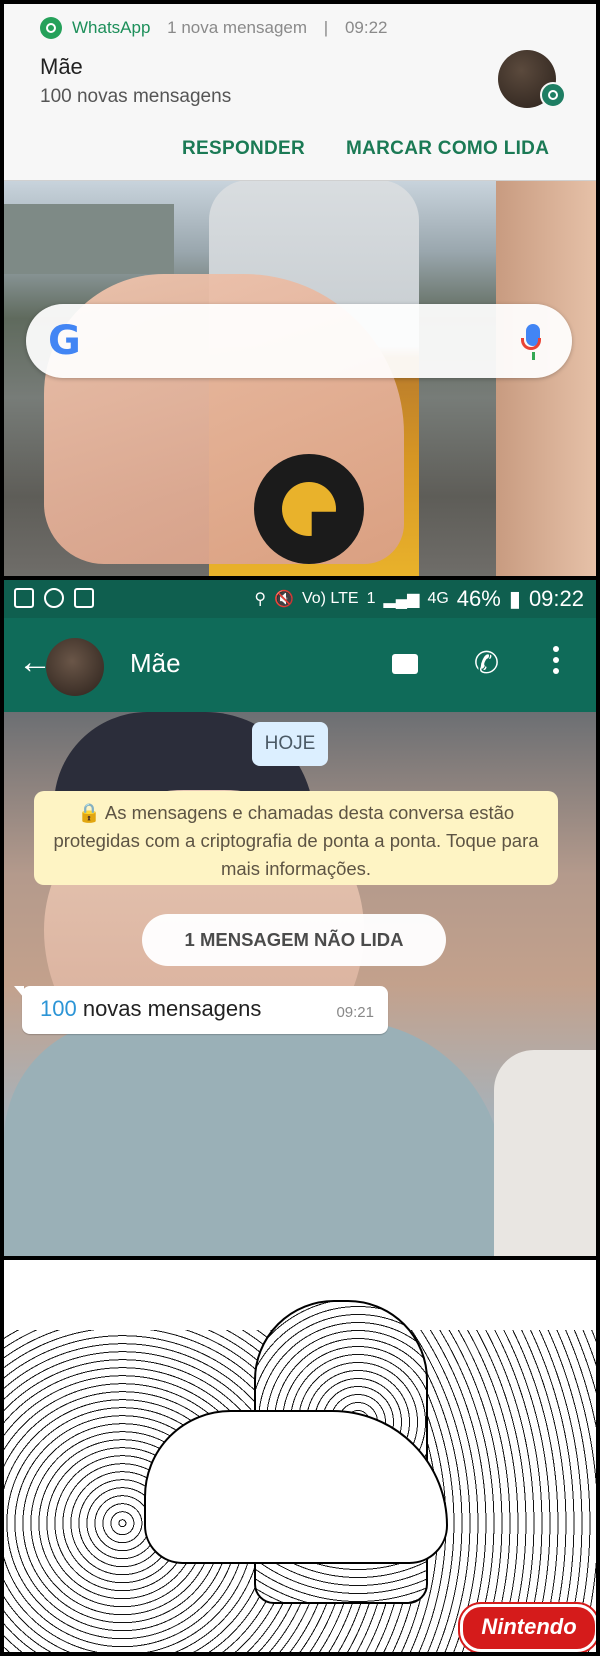 Image resolution: width=600 pixels, height=1656 pixels. I want to click on message-bubble: 100 novas mensagens 09:21, so click(201, 1010).